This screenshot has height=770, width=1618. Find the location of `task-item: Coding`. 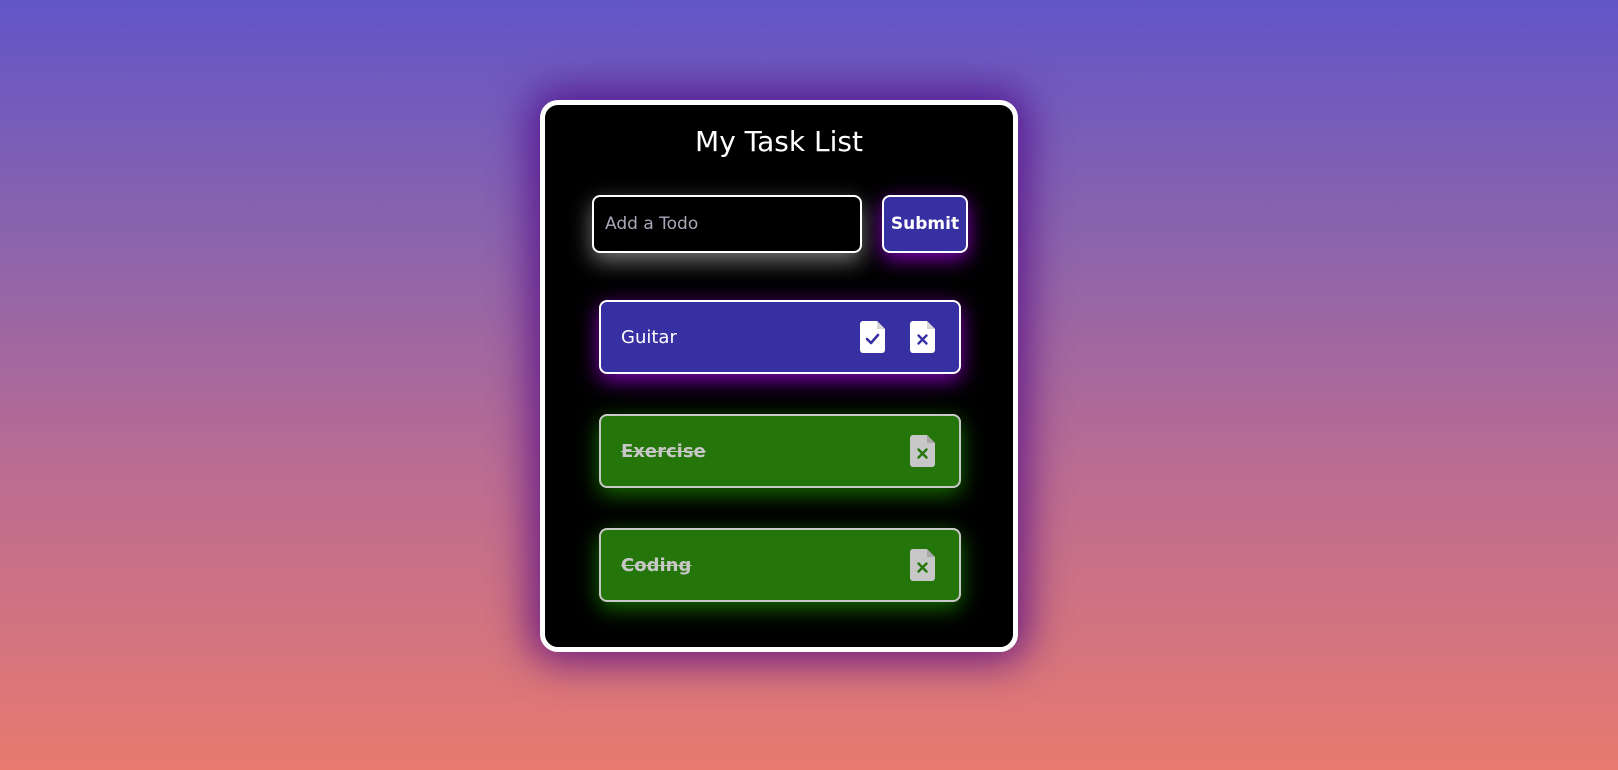

task-item: Coding is located at coordinates (780, 565).